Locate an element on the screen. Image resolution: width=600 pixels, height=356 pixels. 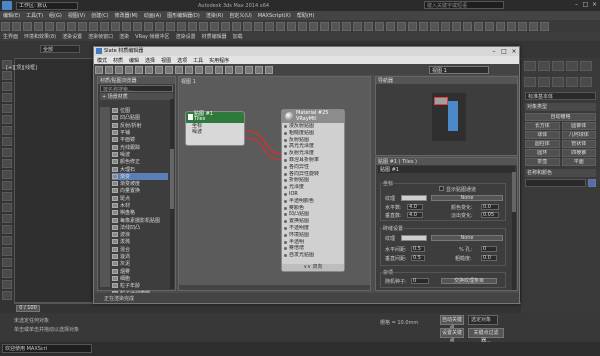
params-scroll-thumb is located at coordinates (514, 192).